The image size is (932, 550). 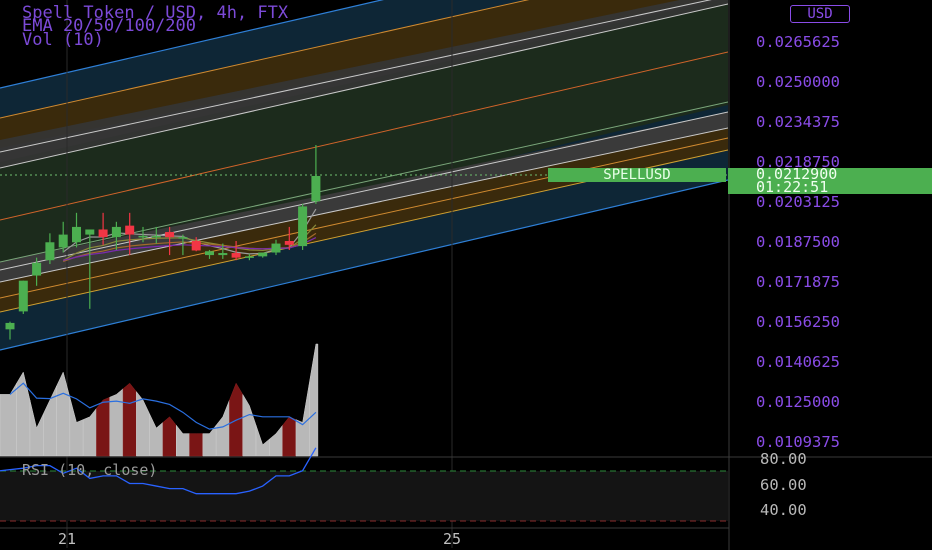 What do you see at coordinates (798, 282) in the screenshot?
I see `price-tick: 0.0171875` at bounding box center [798, 282].